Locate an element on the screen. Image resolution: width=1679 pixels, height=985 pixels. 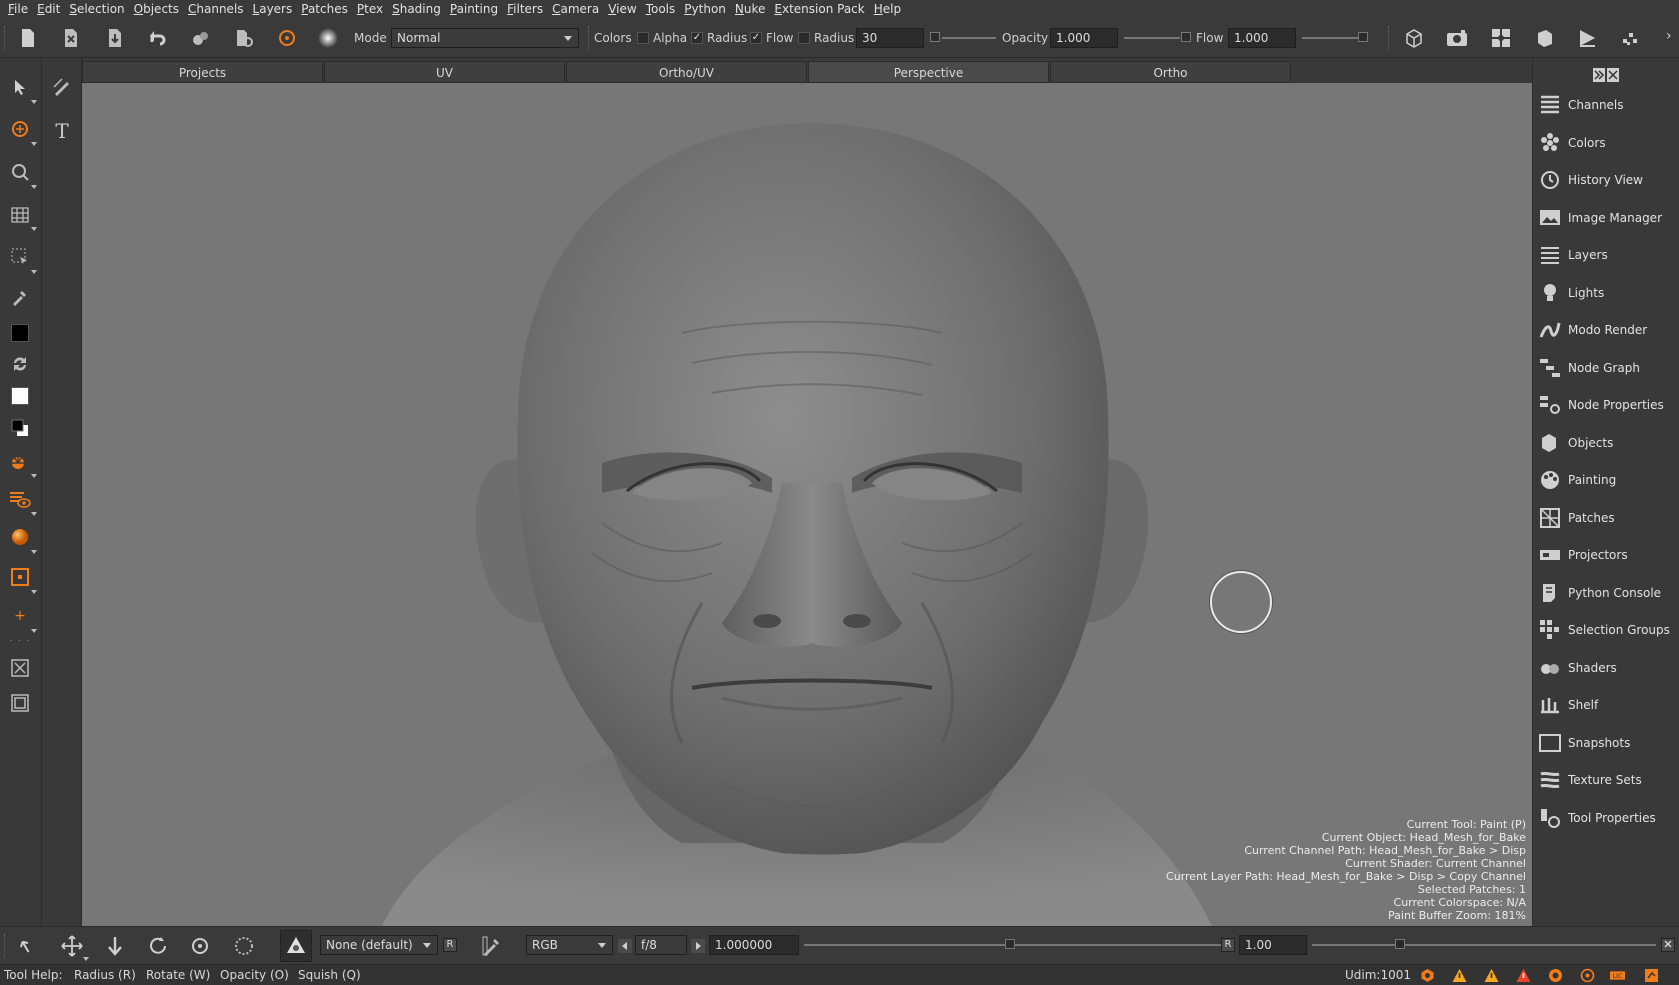
tab-perspective: Perspective is located at coordinates (928, 72).